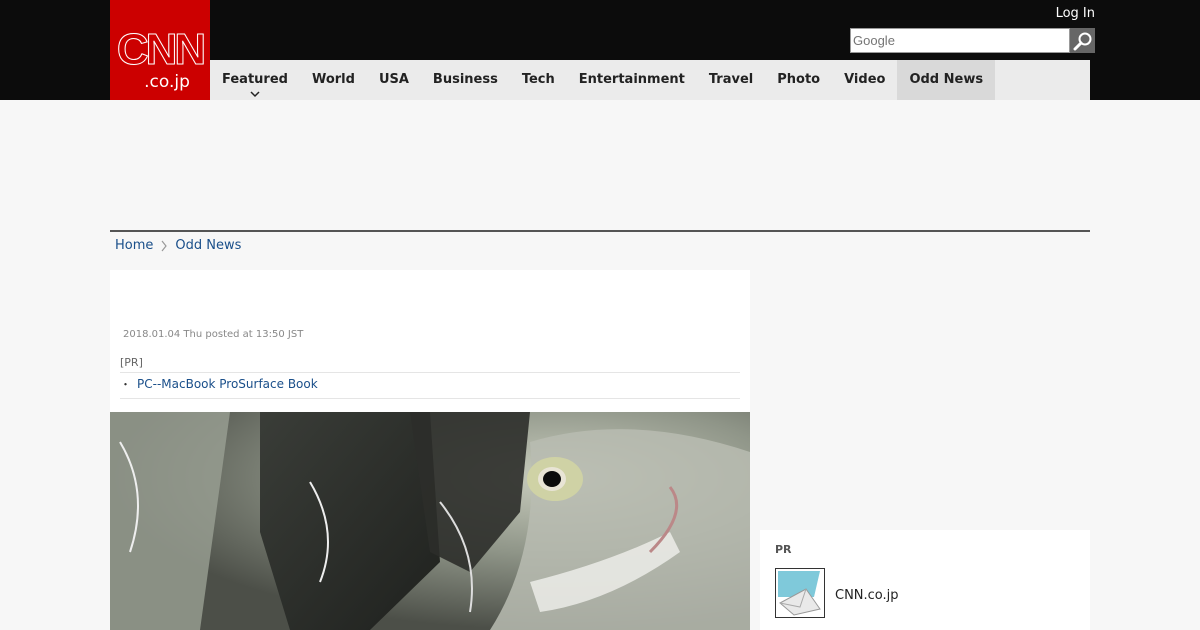 The width and height of the screenshot is (1200, 630). What do you see at coordinates (227, 384) in the screenshot?
I see `pr-link: PC--MacBook ProSurface Book` at bounding box center [227, 384].